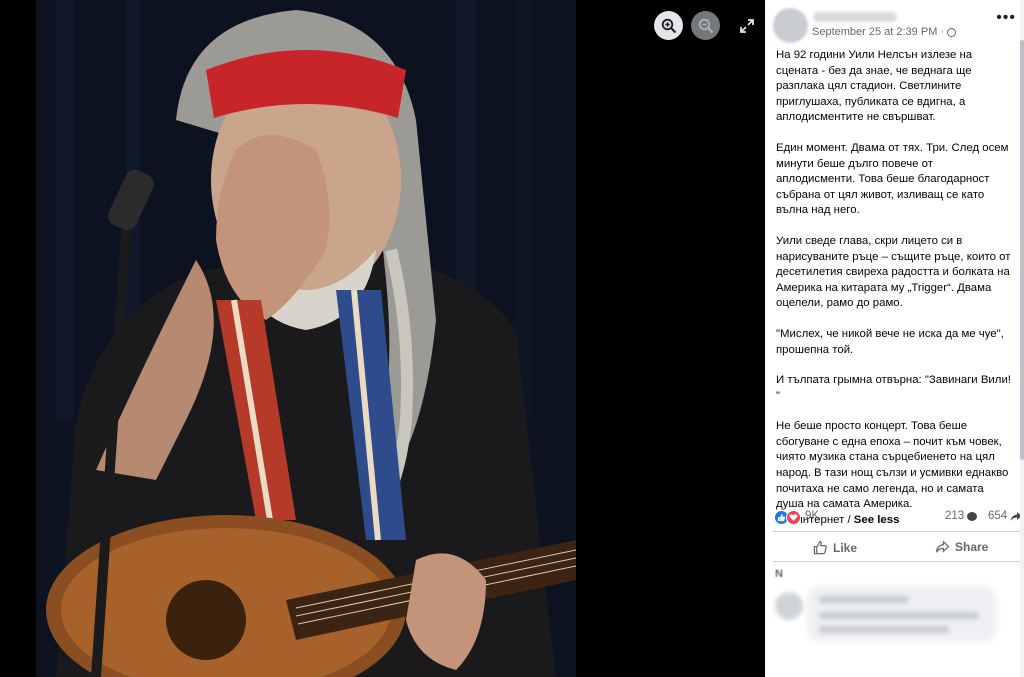 Image resolution: width=1024 pixels, height=677 pixels. Describe the element at coordinates (898, 547) in the screenshot. I see `post-actions: Like Share` at that location.